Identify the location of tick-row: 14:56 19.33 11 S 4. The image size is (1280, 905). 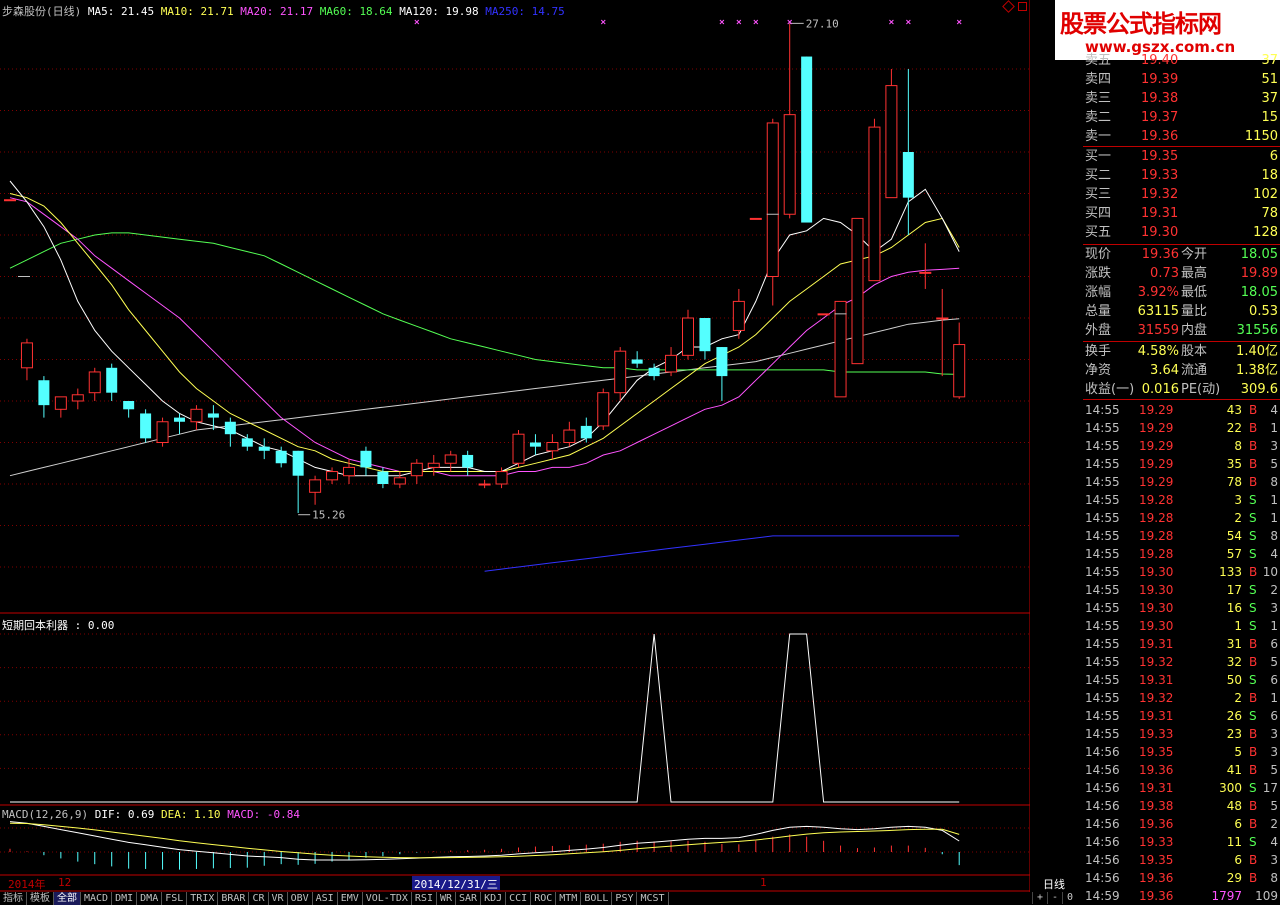
(1181, 842).